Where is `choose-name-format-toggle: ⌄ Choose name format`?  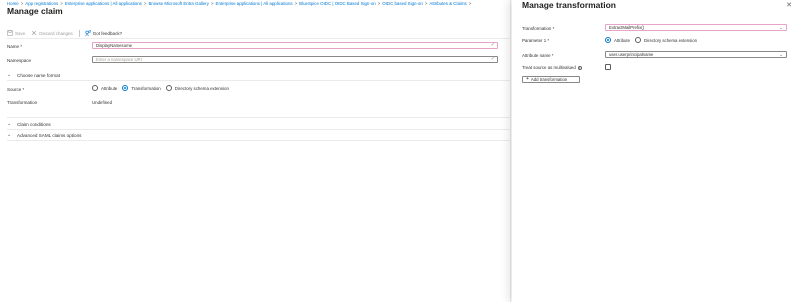 choose-name-format-toggle: ⌄ Choose name format is located at coordinates (33, 75).